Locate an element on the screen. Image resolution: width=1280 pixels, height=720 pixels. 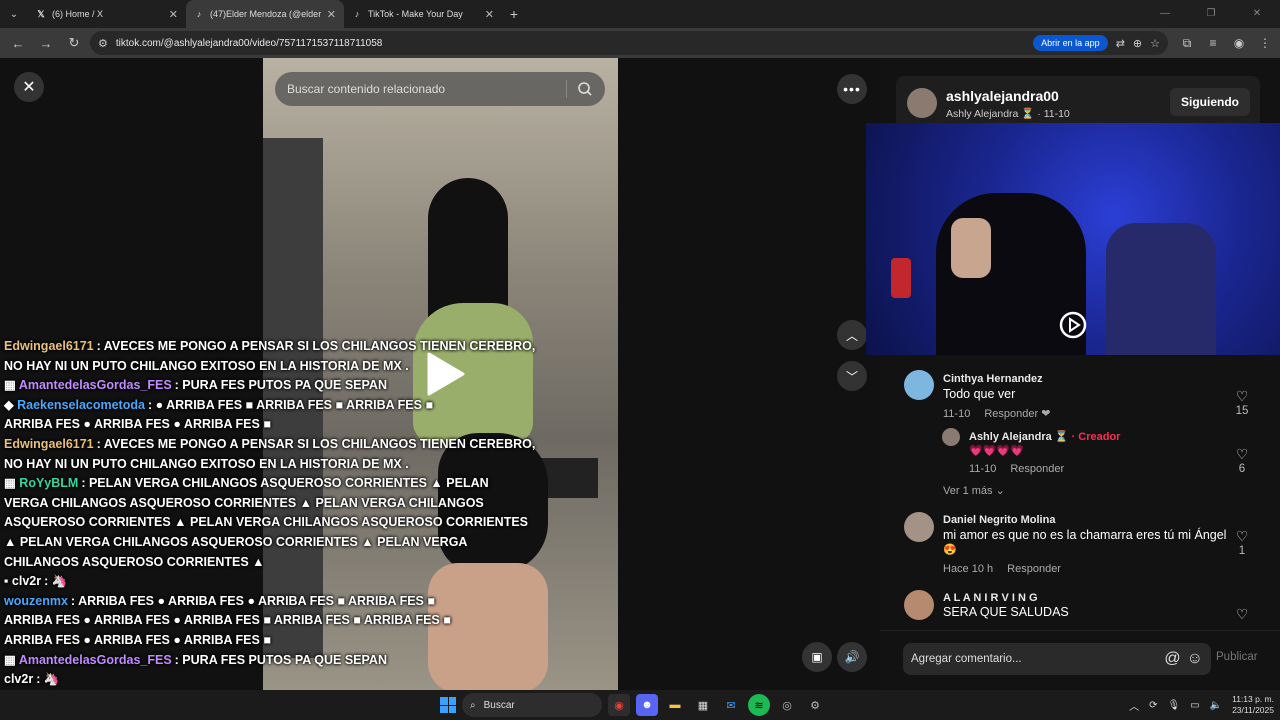
chat-message-continuation: CHILANGOS ASQUEROSO CORRIENTES ▲ is located at coordinates (134, 561).